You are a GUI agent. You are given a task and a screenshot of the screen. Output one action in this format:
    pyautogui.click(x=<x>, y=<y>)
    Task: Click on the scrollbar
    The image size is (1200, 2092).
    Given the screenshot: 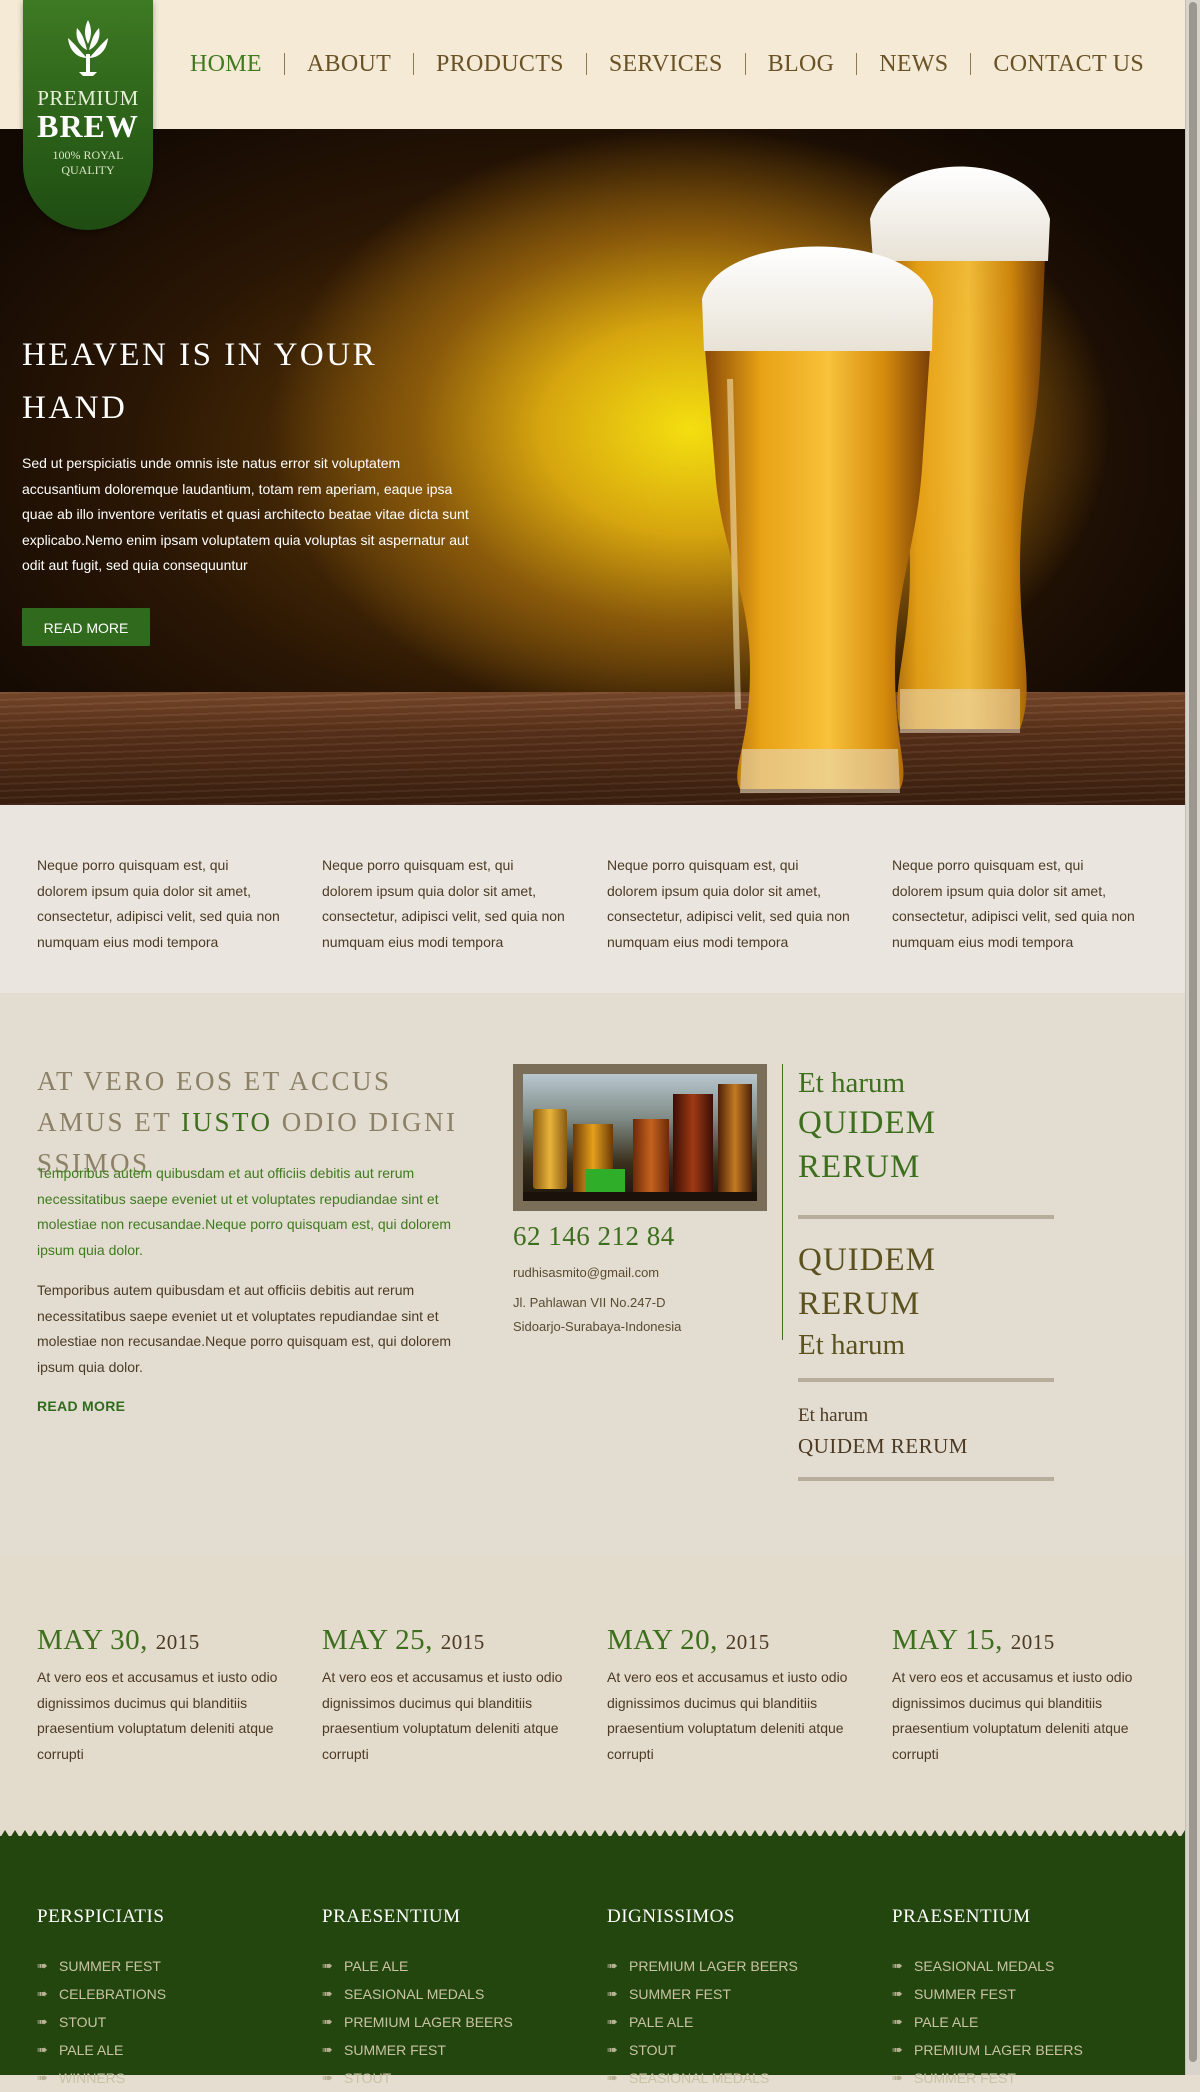 What is the action you would take?
    pyautogui.click(x=1192, y=1037)
    